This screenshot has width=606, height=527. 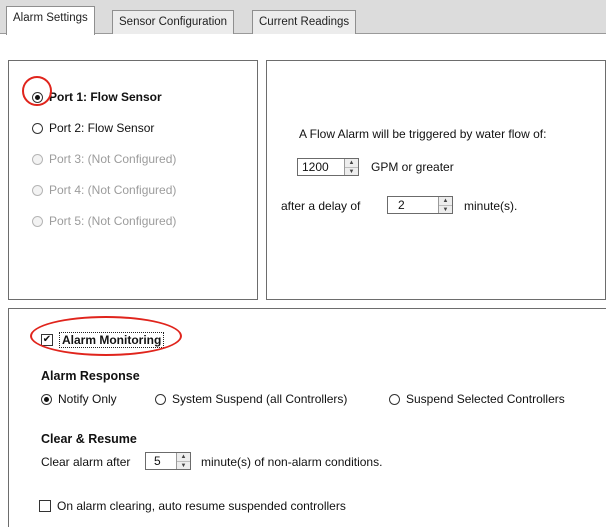 What do you see at coordinates (157, 461) in the screenshot?
I see `clear-delay-value: 5` at bounding box center [157, 461].